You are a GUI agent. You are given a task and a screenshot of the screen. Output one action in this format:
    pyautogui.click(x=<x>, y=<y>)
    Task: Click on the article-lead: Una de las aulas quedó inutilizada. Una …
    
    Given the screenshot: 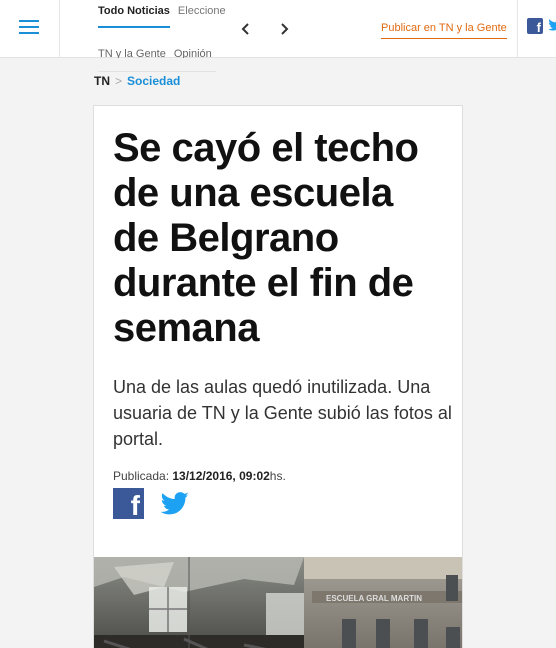 What is the action you would take?
    pyautogui.click(x=282, y=413)
    